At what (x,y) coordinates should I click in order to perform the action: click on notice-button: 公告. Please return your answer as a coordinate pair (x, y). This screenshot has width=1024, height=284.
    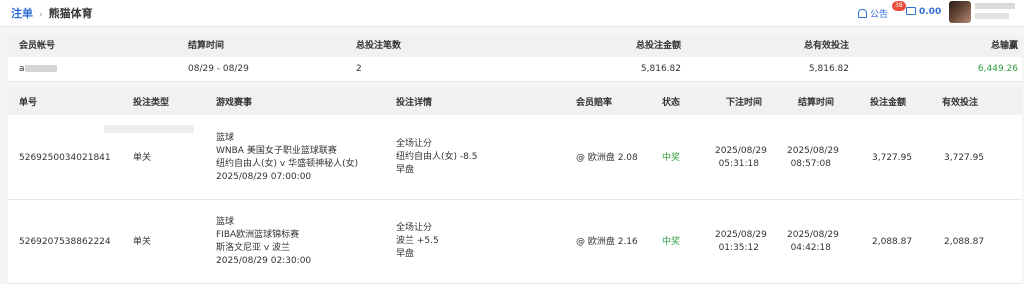
    Looking at the image, I should click on (873, 13).